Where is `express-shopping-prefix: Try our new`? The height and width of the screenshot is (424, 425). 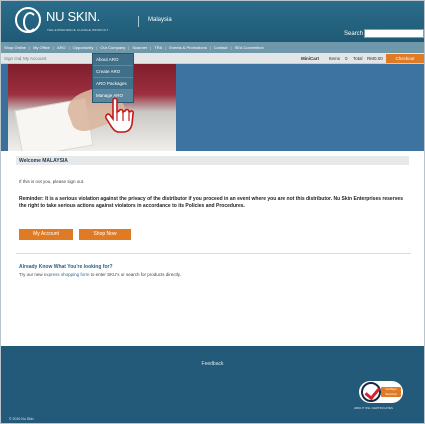 express-shopping-prefix: Try our new is located at coordinates (31, 274).